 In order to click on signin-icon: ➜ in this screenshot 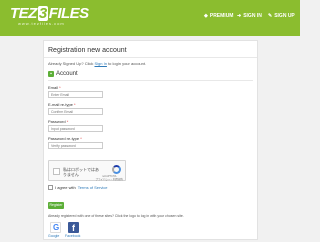, I will do `click(239, 15)`.